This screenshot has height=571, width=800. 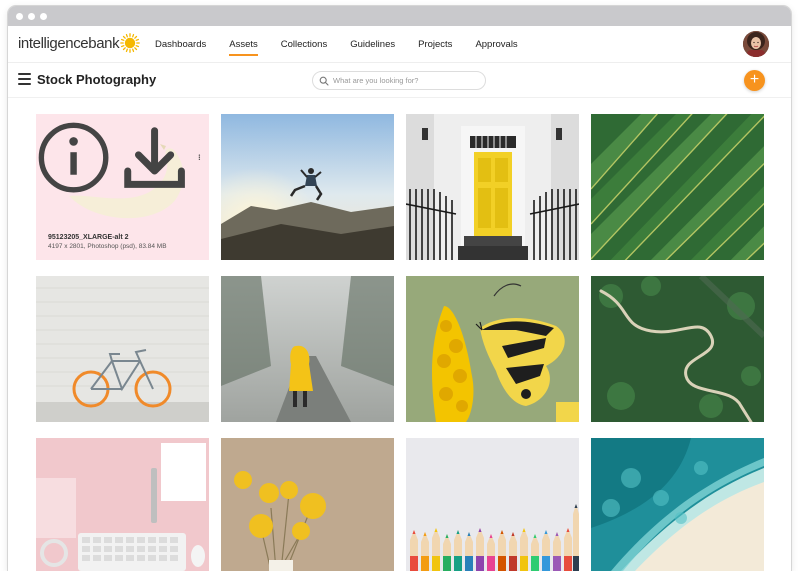 I want to click on download-icon, so click(x=154, y=157).